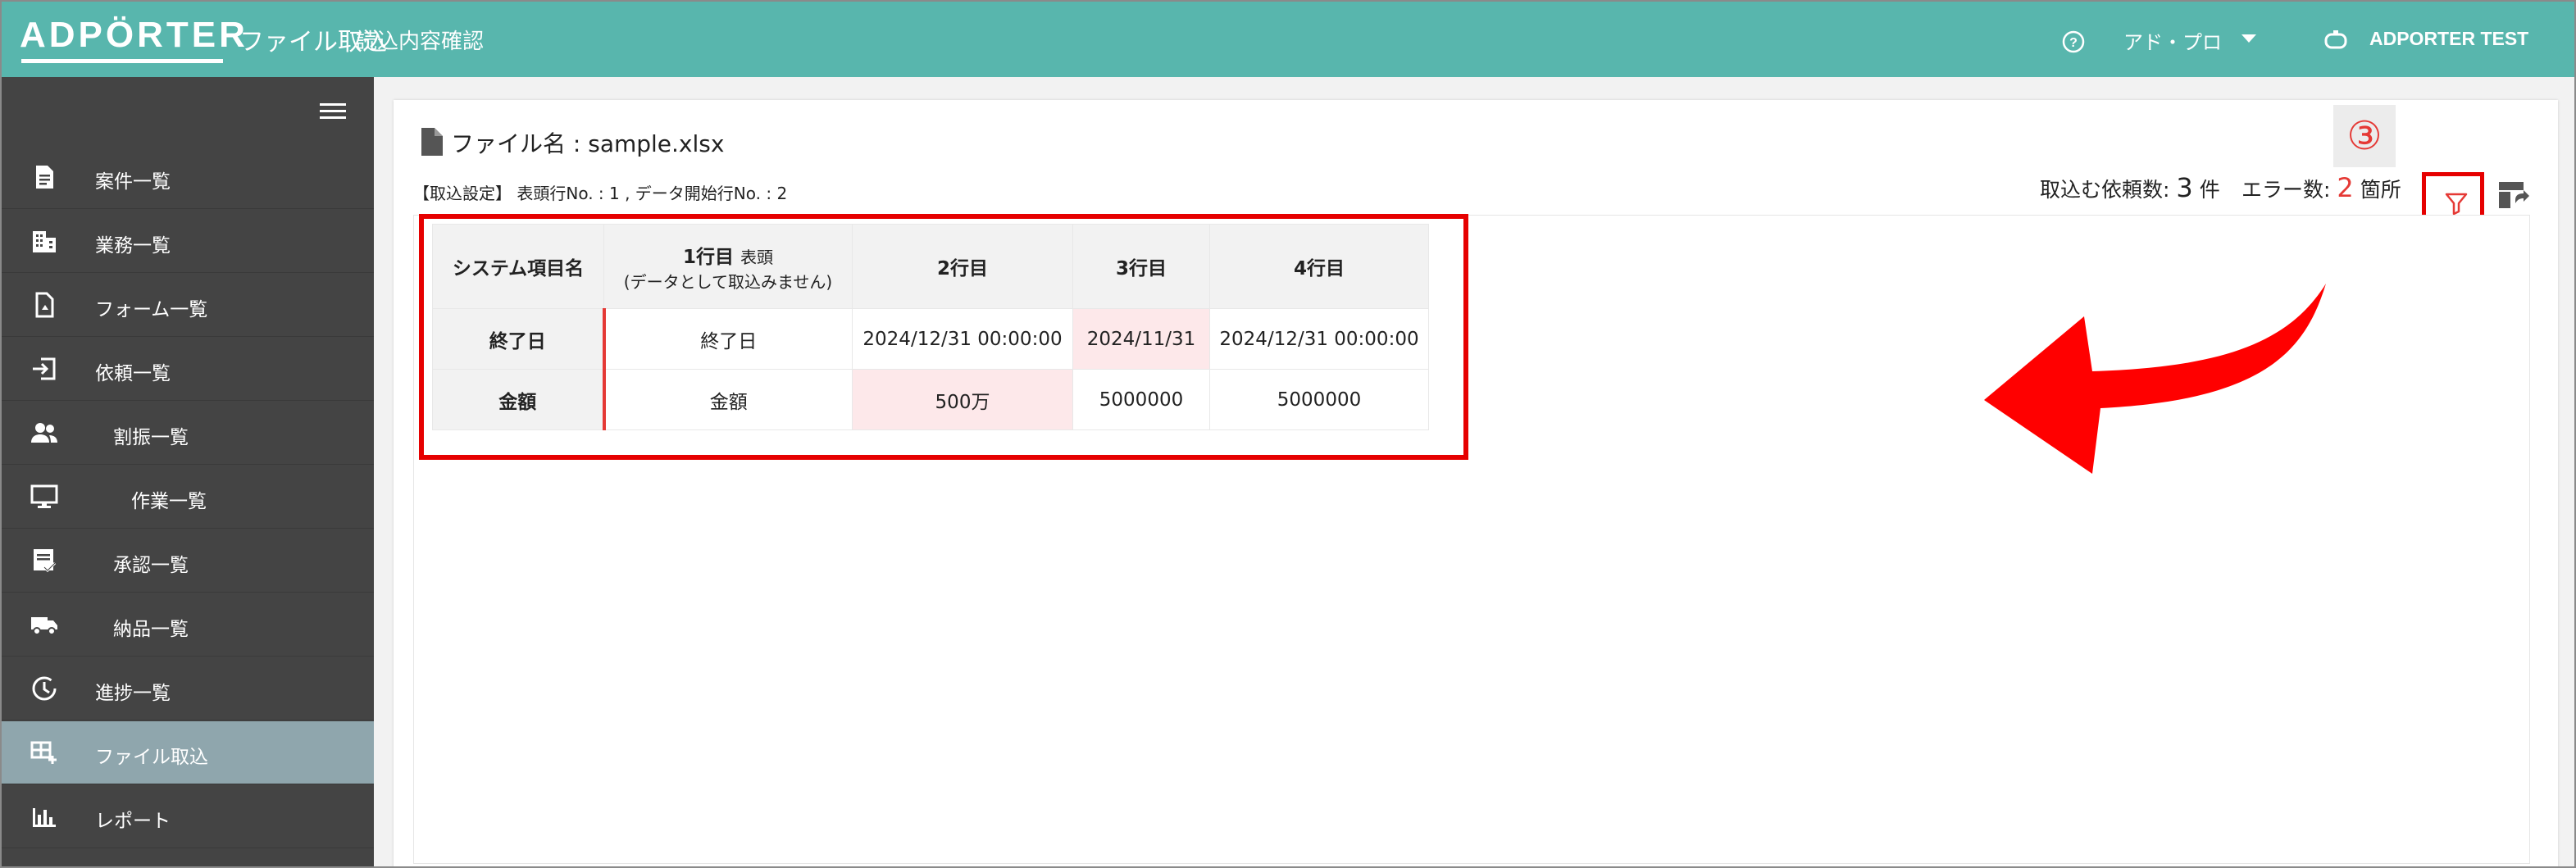 This screenshot has width=2576, height=868. What do you see at coordinates (432, 142) in the screenshot?
I see `file-icon` at bounding box center [432, 142].